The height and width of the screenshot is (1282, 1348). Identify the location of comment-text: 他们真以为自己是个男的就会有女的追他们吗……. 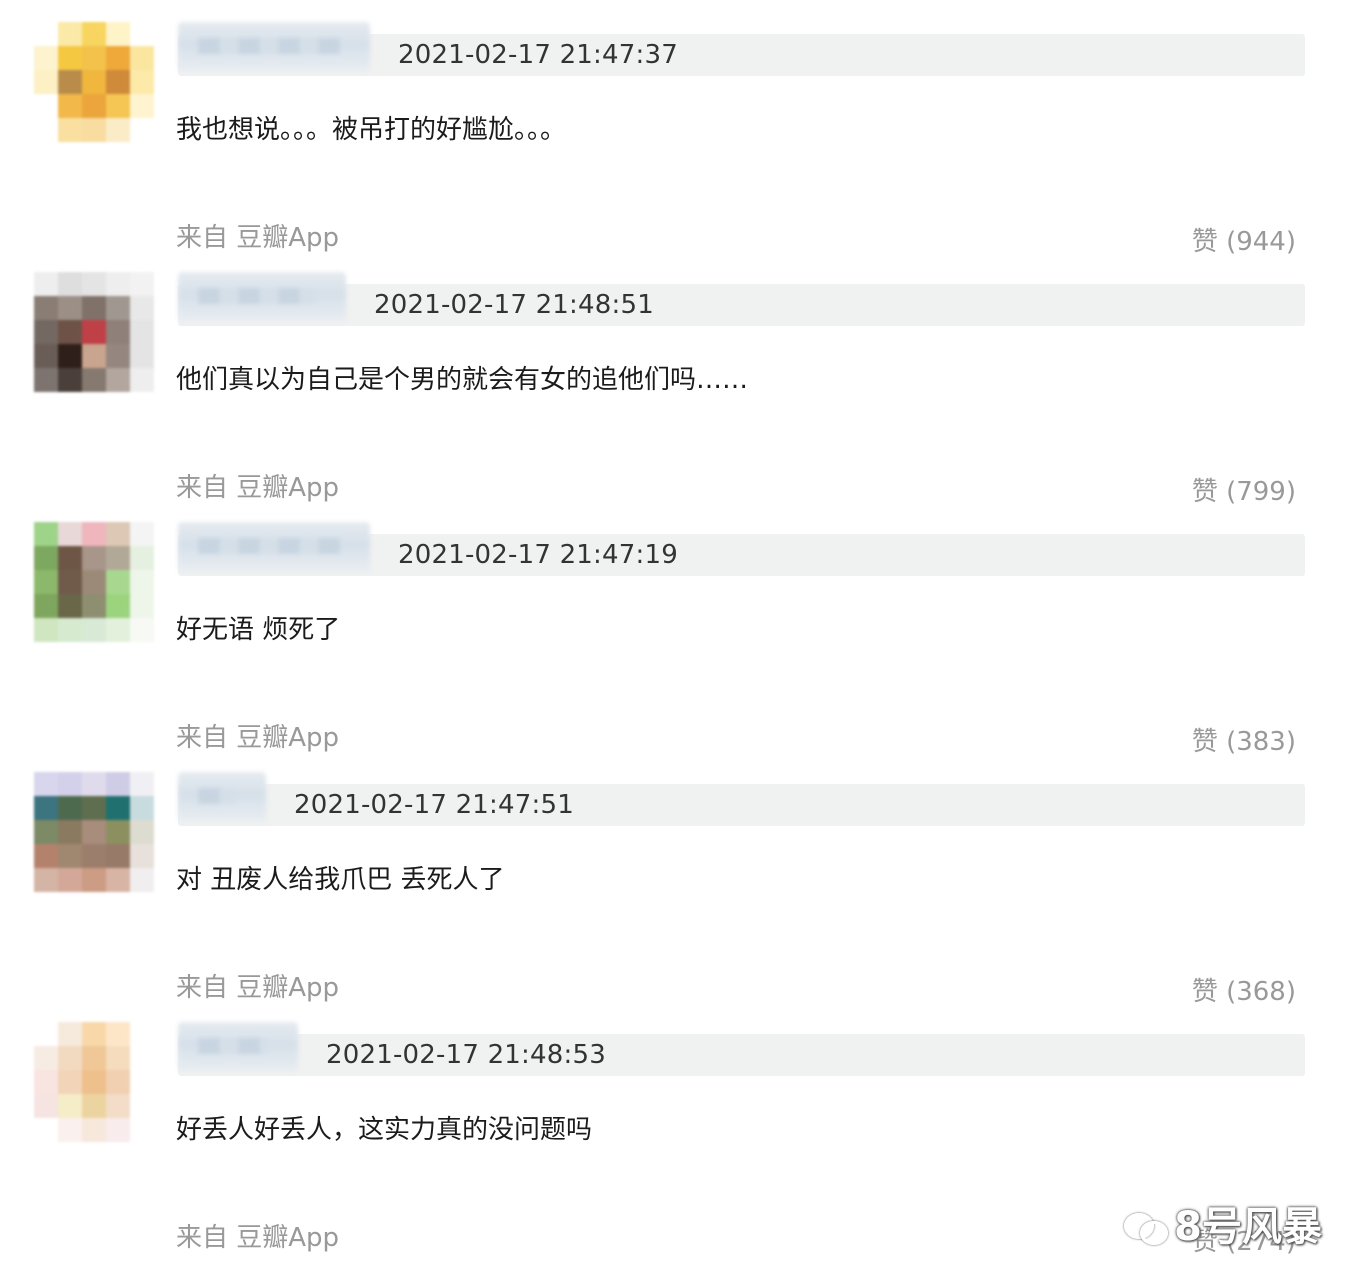
(462, 380).